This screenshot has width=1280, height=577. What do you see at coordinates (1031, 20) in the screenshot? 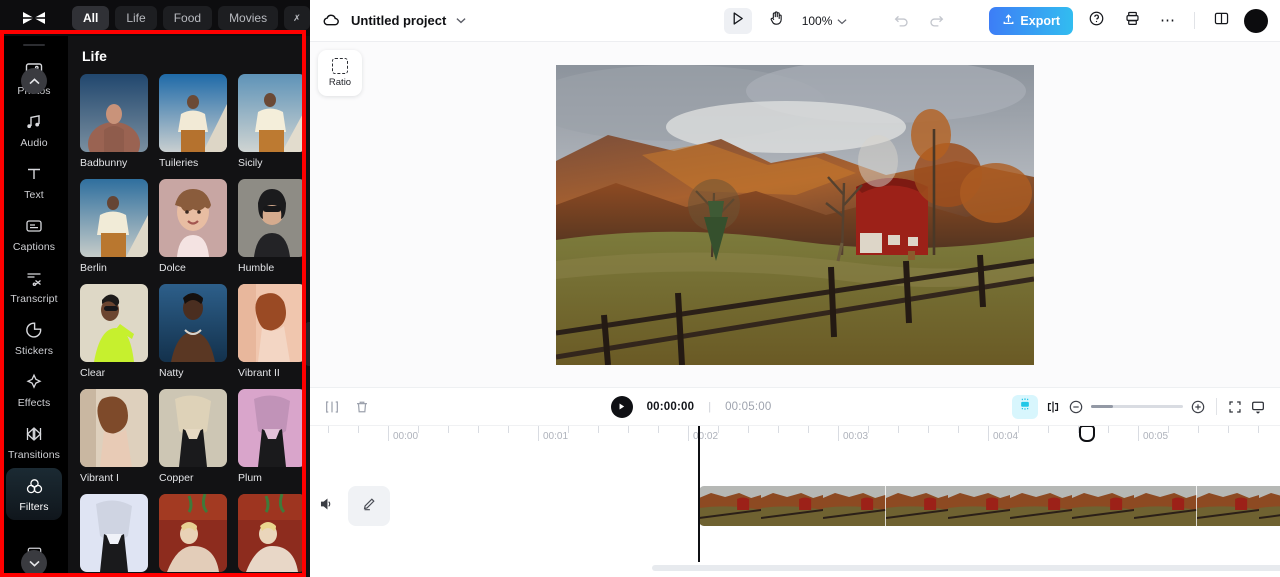
I see `export-button: Export` at bounding box center [1031, 20].